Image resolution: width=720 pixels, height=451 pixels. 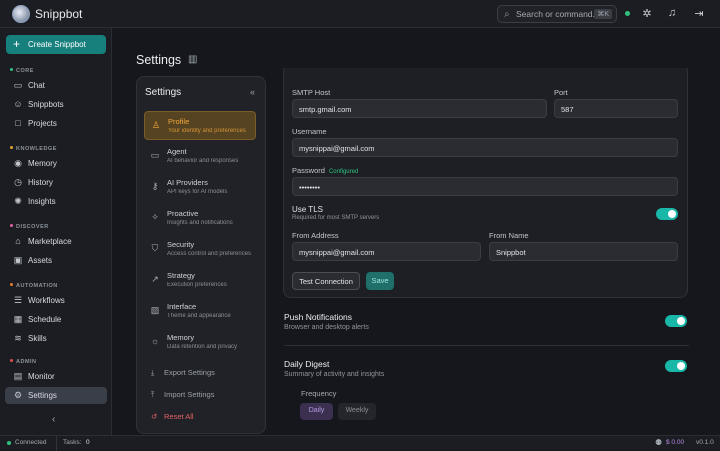 I want to click on brain-icon: ◉, so click(x=18, y=163).